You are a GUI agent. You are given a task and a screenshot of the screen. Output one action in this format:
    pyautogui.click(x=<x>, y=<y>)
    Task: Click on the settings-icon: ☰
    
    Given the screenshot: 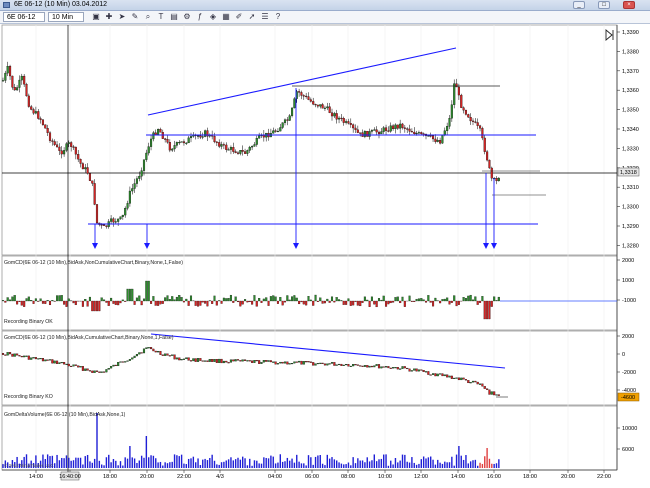 What is the action you would take?
    pyautogui.click(x=265, y=17)
    